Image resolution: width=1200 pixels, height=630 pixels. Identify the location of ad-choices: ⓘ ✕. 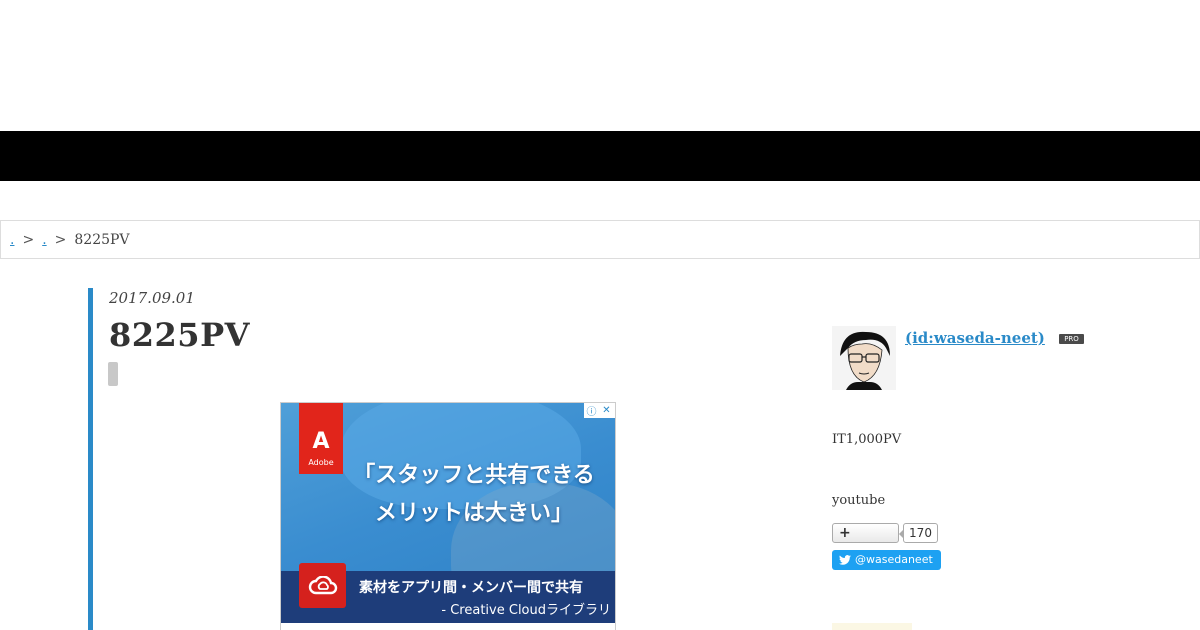
(599, 410).